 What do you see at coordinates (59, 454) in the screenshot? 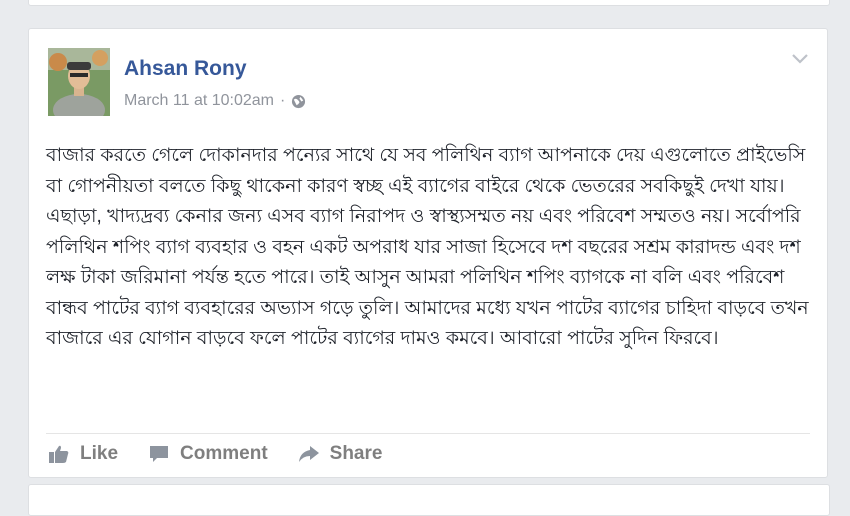
I see `thumbs-up-icon` at bounding box center [59, 454].